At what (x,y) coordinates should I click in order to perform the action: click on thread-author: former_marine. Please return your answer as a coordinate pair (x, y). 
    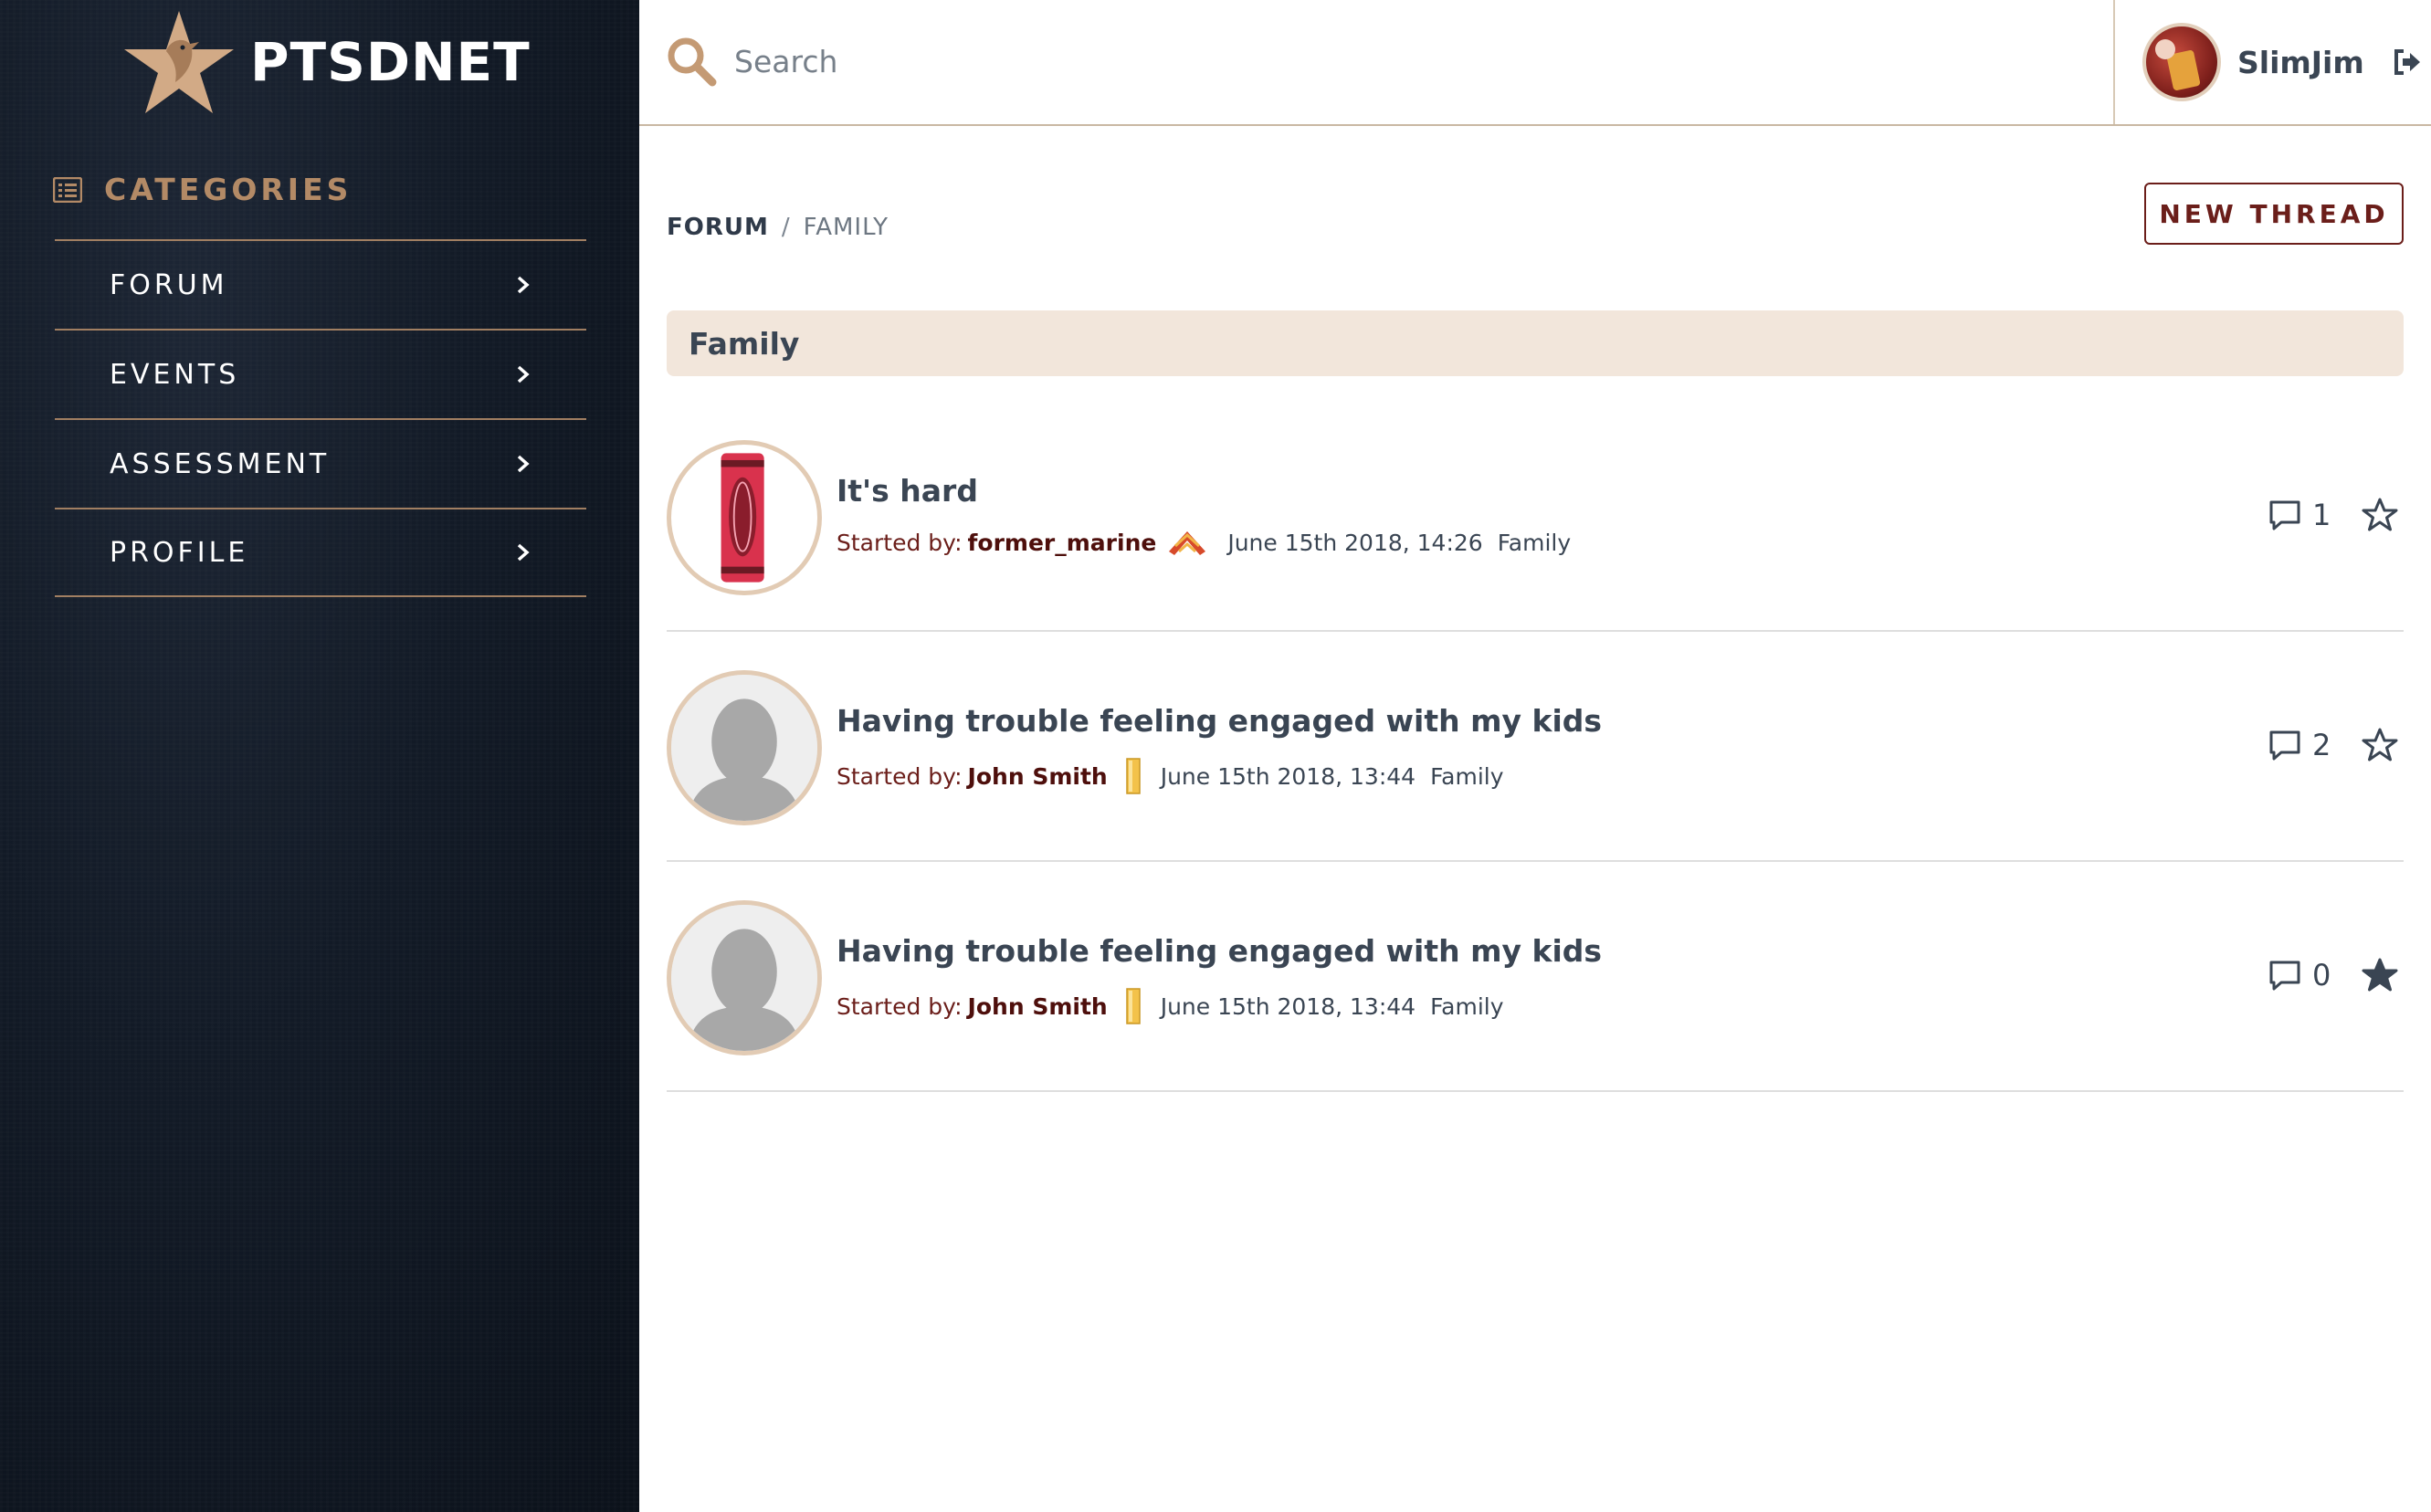
    Looking at the image, I should click on (1062, 543).